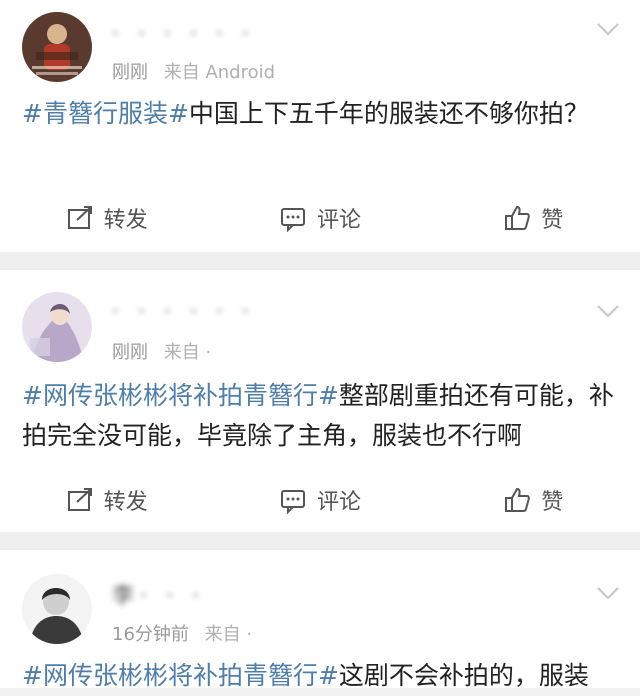 The image size is (640, 696). What do you see at coordinates (463, 675) in the screenshot?
I see `post-text: 这剧不会补拍的，服装` at bounding box center [463, 675].